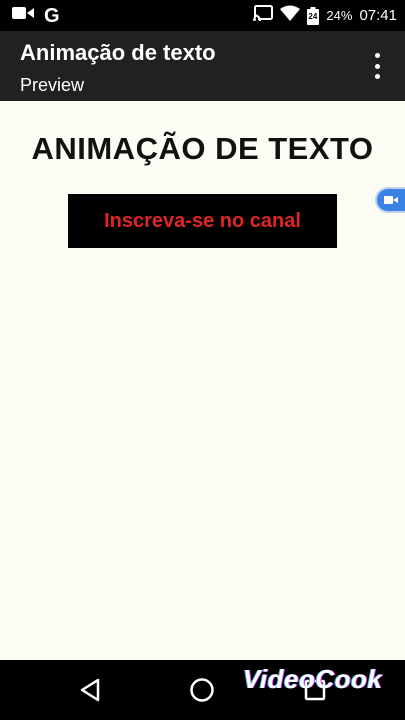  I want to click on video-bubble-icon, so click(390, 200).